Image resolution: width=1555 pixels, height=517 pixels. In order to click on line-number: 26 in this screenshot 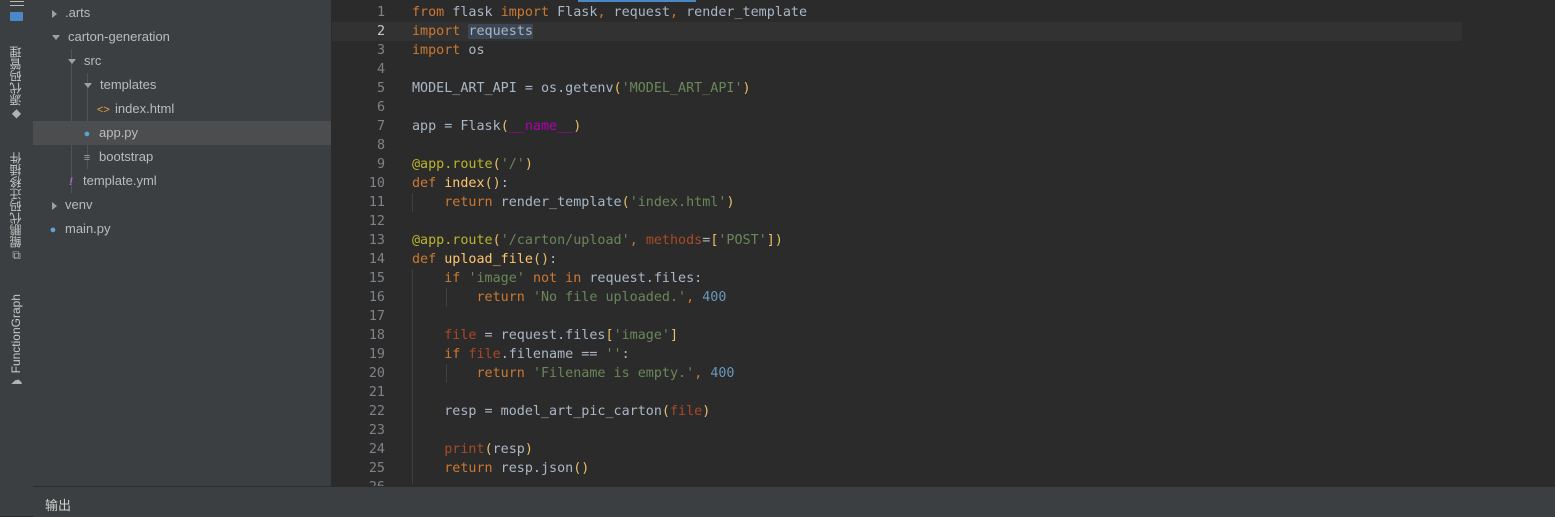, I will do `click(358, 482)`.